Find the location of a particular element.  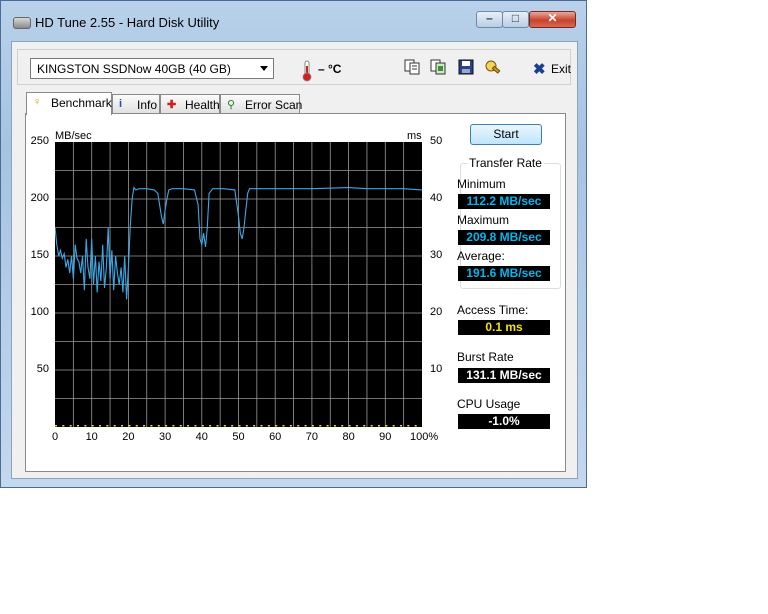

drive-select: KINGSTON SSDNow 40GB (40 GB) is located at coordinates (152, 68).